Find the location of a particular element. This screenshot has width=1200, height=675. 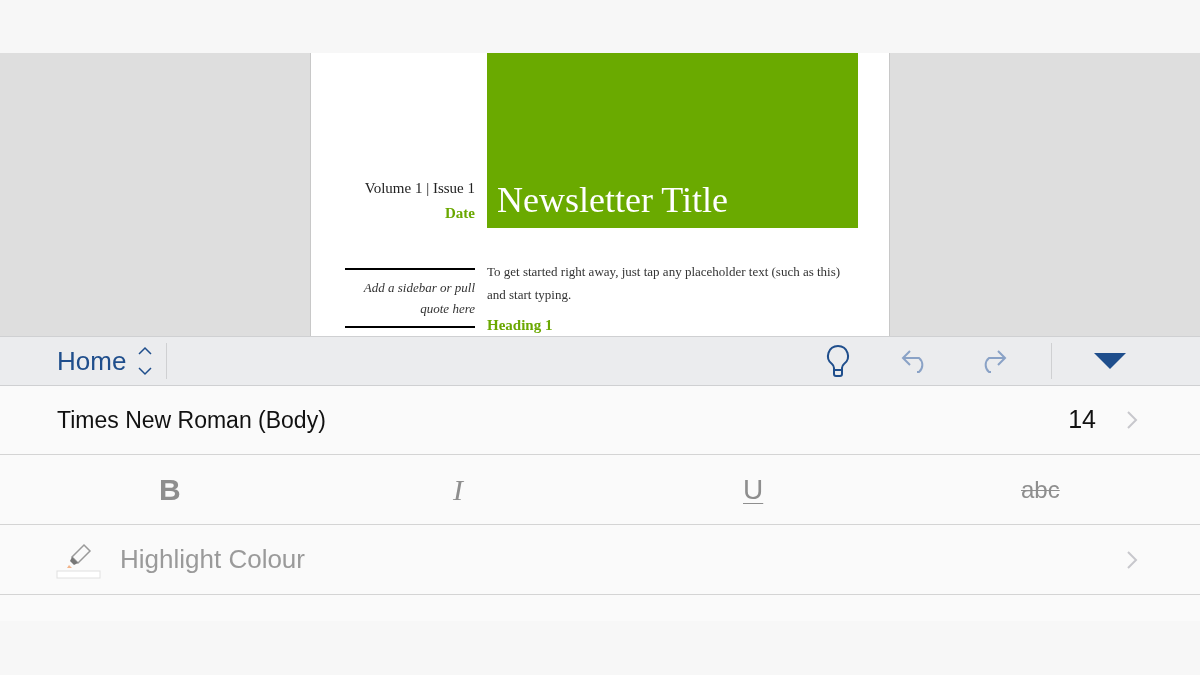

collapse-triangle-icon is located at coordinates (1110, 361).